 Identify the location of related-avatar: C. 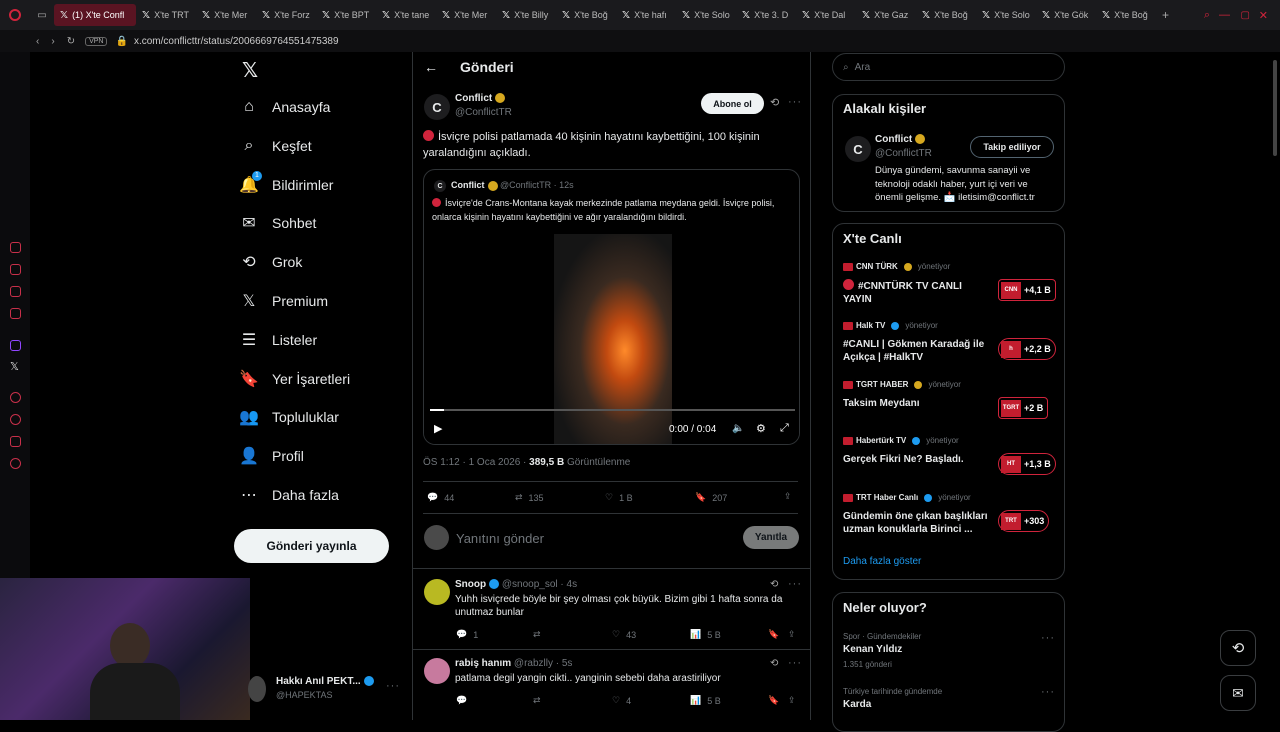
(858, 149).